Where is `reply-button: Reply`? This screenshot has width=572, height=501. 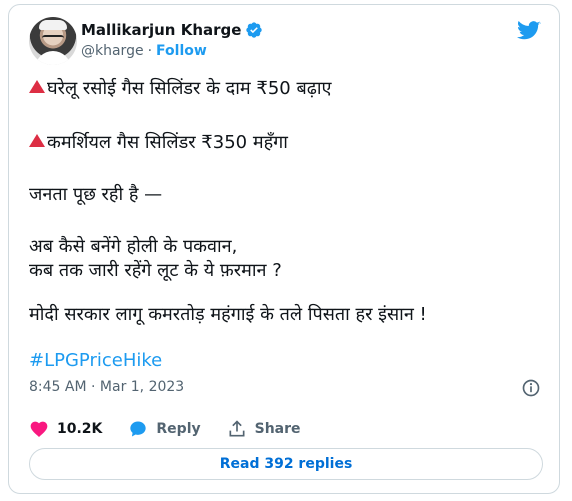
reply-button: Reply is located at coordinates (164, 429).